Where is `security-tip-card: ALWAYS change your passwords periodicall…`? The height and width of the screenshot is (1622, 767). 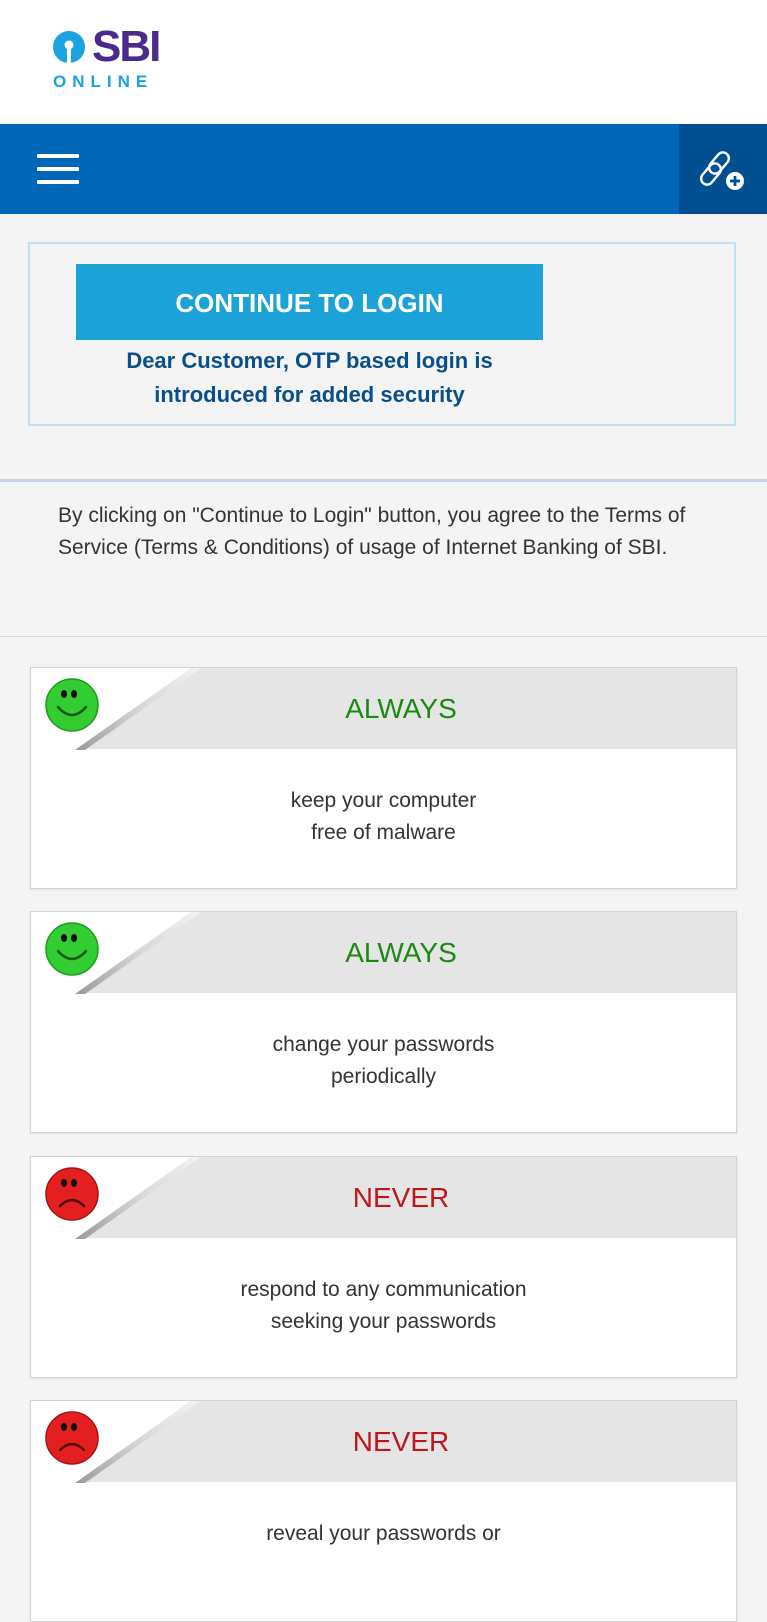
security-tip-card: ALWAYS change your passwords periodicall… is located at coordinates (383, 1022).